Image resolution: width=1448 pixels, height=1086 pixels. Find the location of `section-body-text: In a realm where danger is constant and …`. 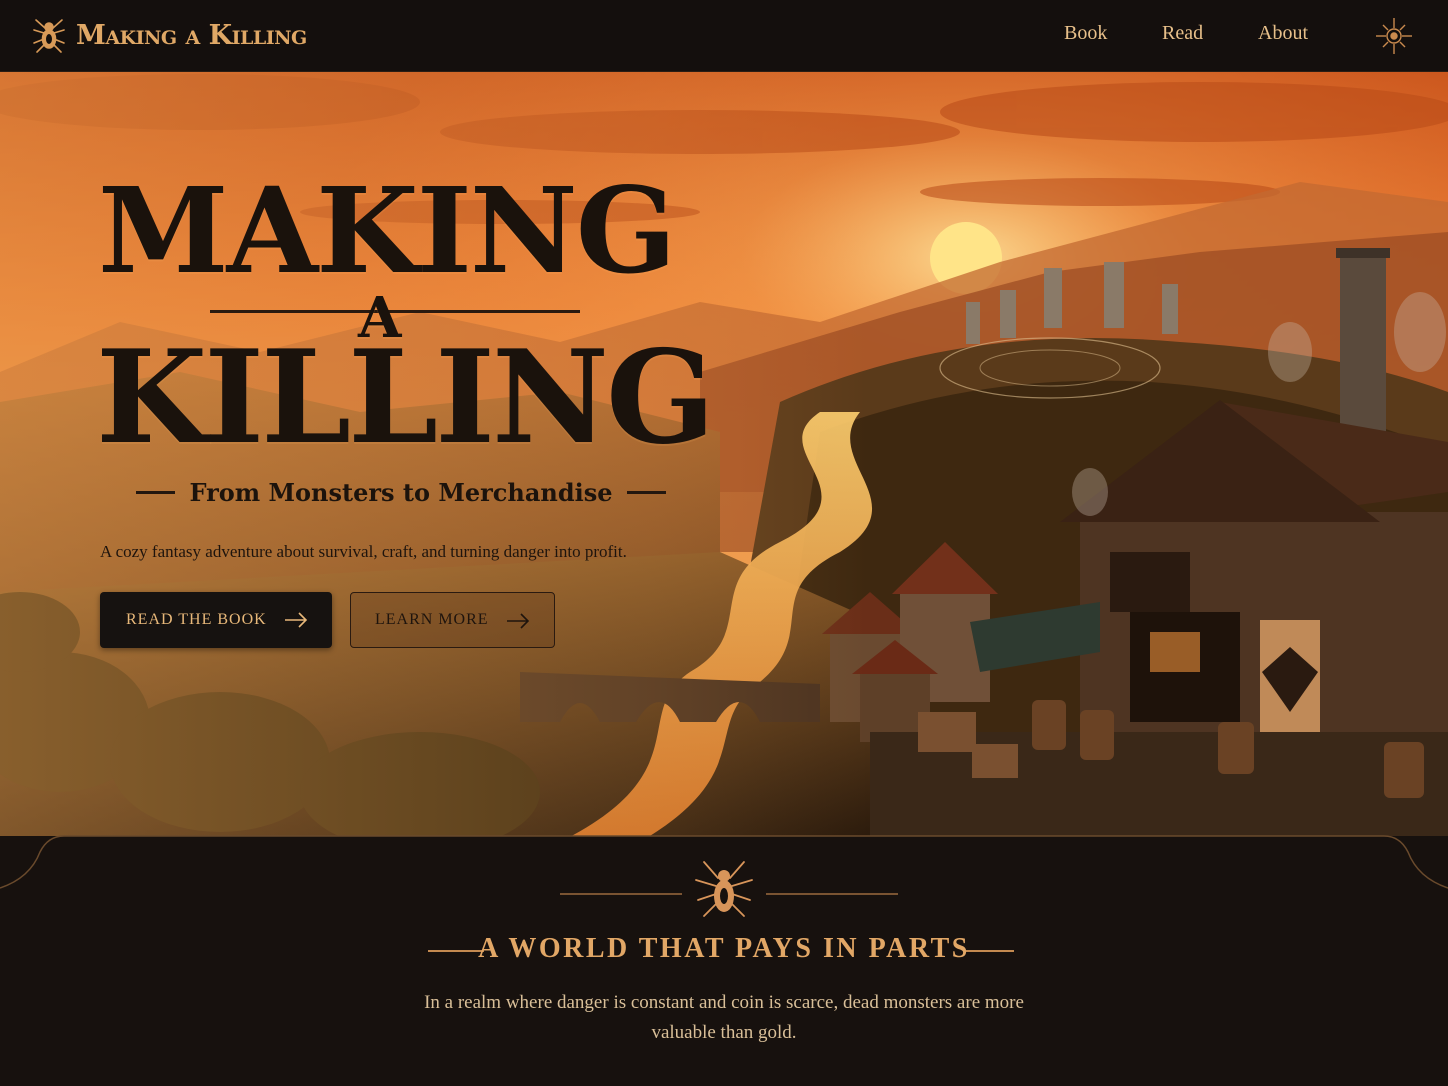

section-body-text: In a realm where danger is constant and … is located at coordinates (724, 1017).